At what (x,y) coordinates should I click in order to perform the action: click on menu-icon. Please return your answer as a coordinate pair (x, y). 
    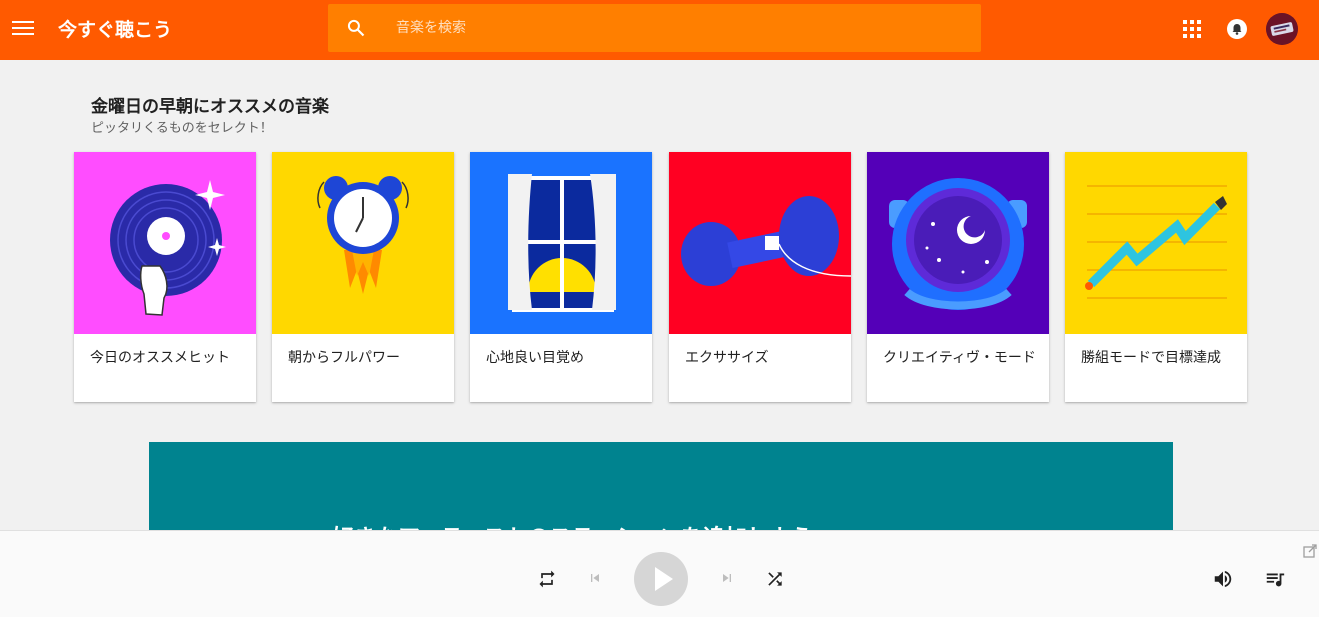
    Looking at the image, I should click on (23, 29).